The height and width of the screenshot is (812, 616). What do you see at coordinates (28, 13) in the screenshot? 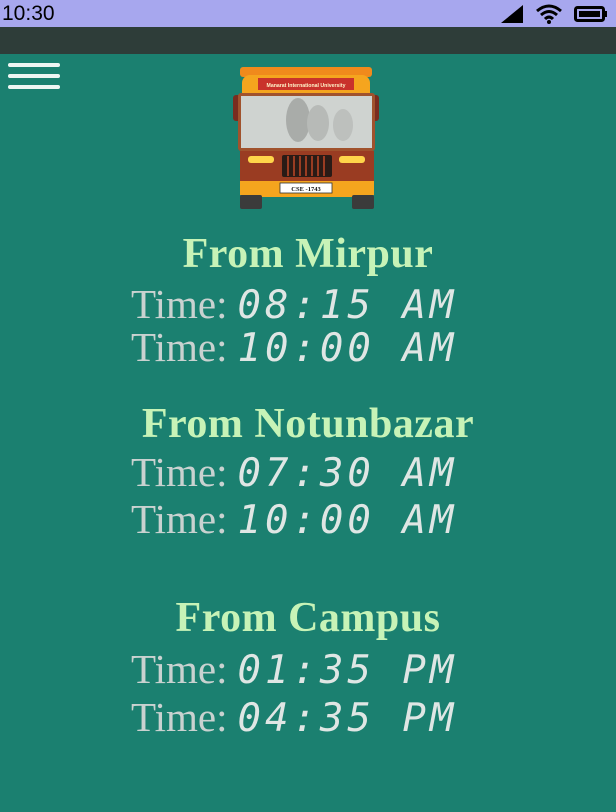
I see `status-time: 10:30` at bounding box center [28, 13].